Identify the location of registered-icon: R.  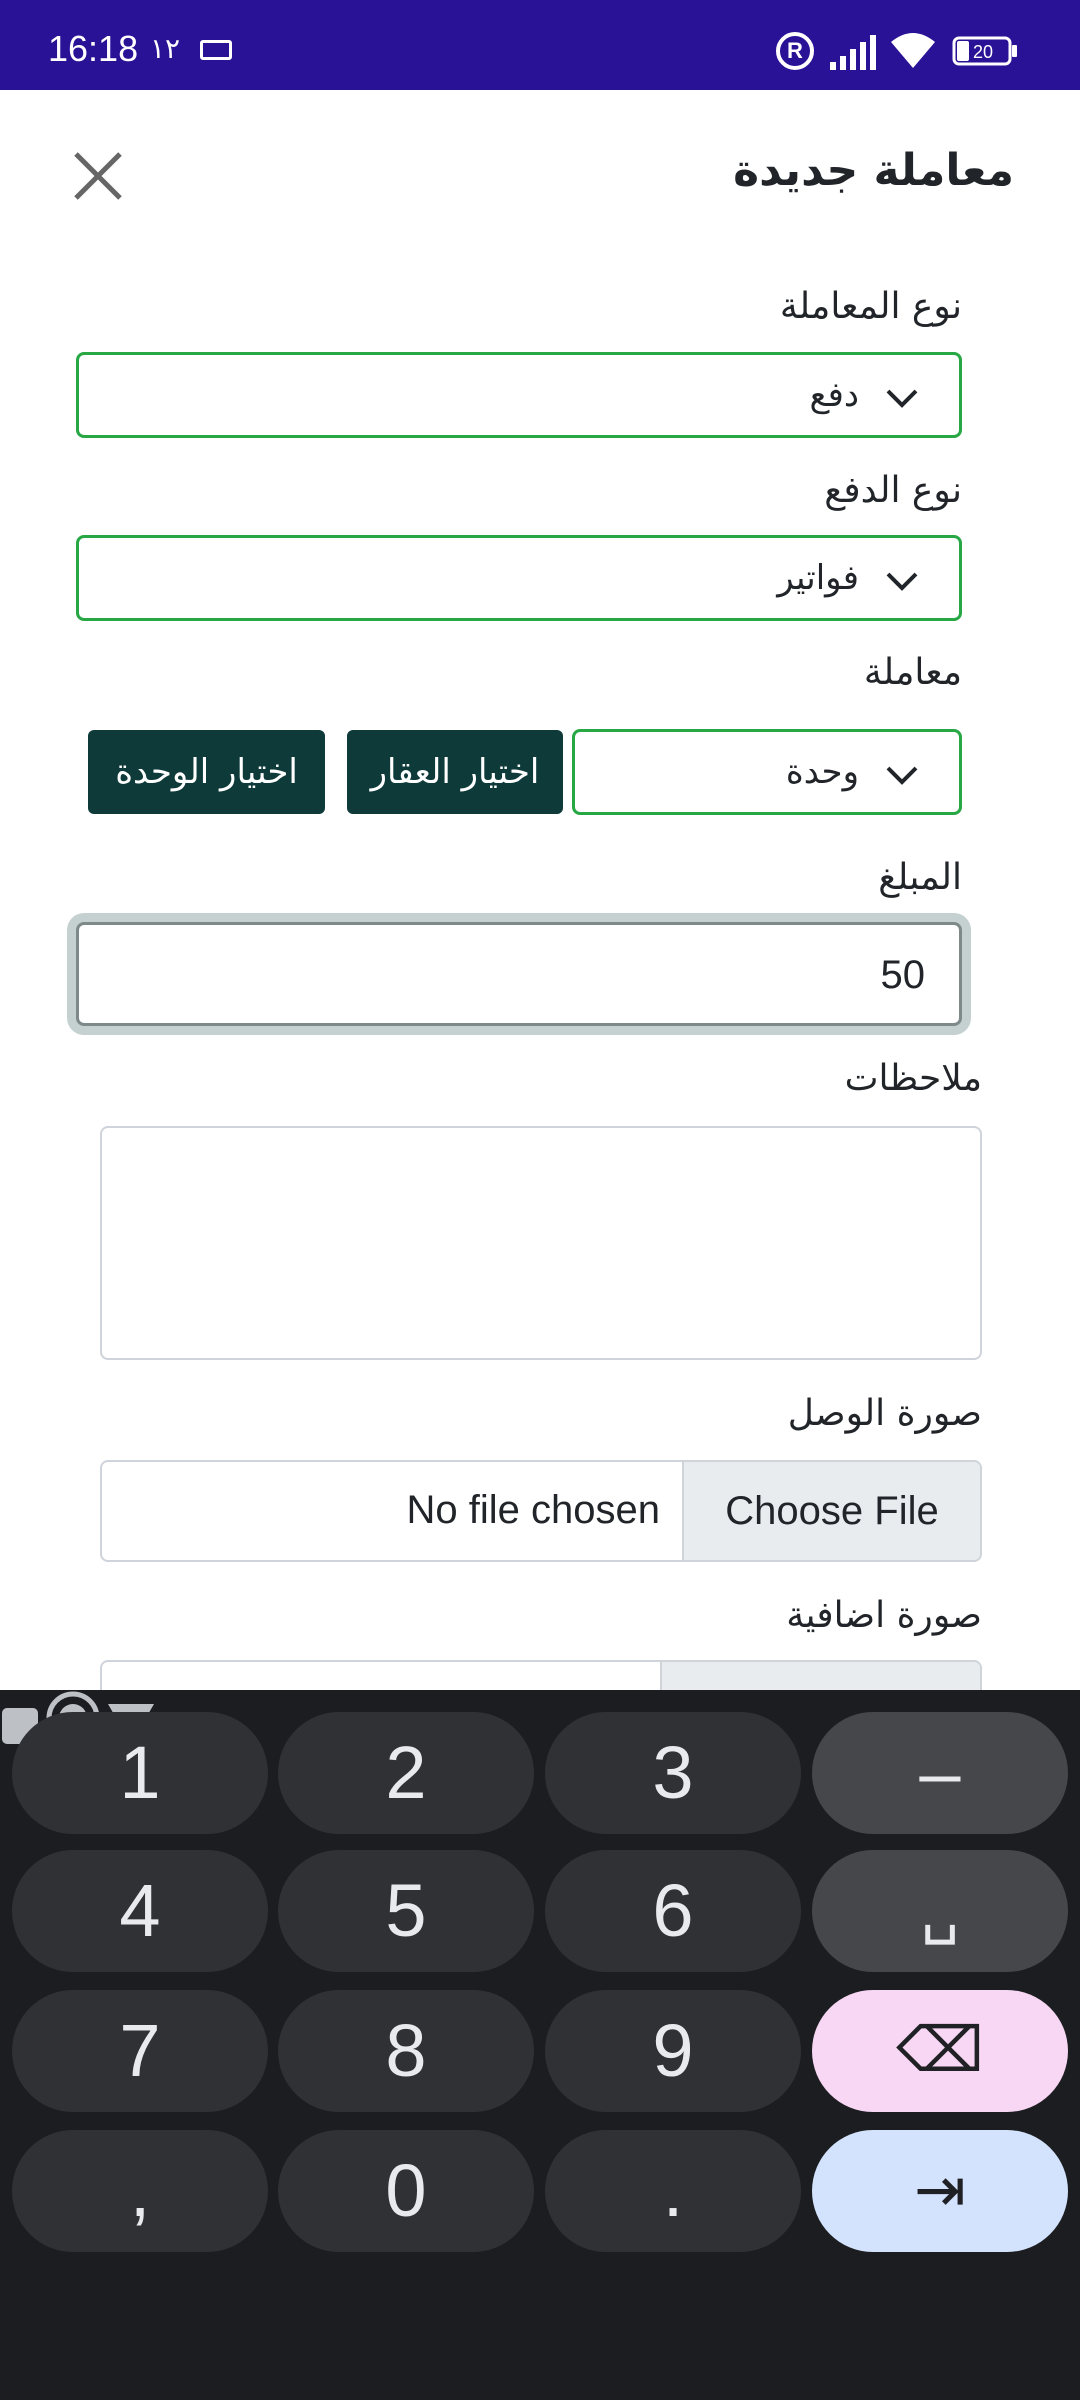
(795, 51).